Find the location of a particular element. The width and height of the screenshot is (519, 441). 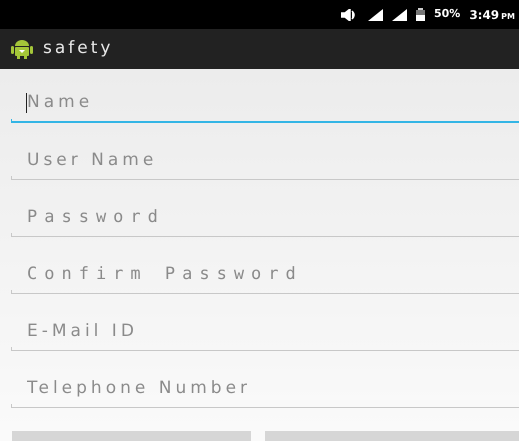

battery-percentage: 50% is located at coordinates (447, 14).